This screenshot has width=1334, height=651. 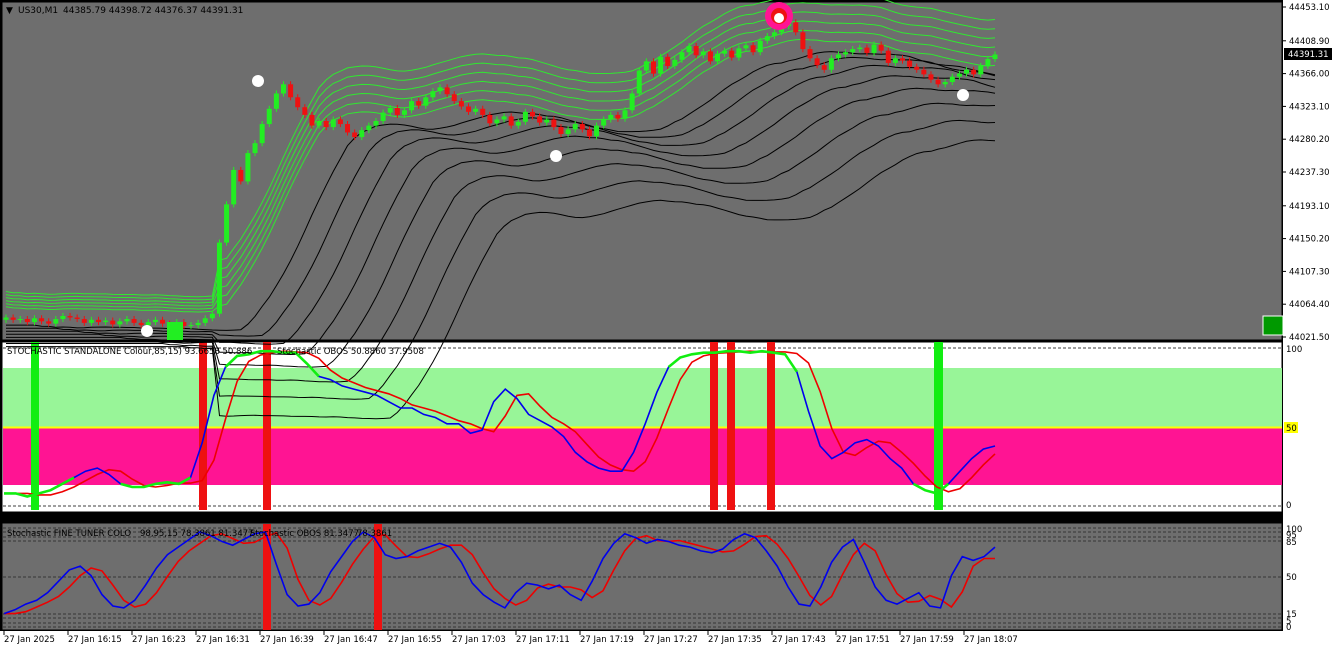 I want to click on green-signal-block, so click(x=175, y=331).